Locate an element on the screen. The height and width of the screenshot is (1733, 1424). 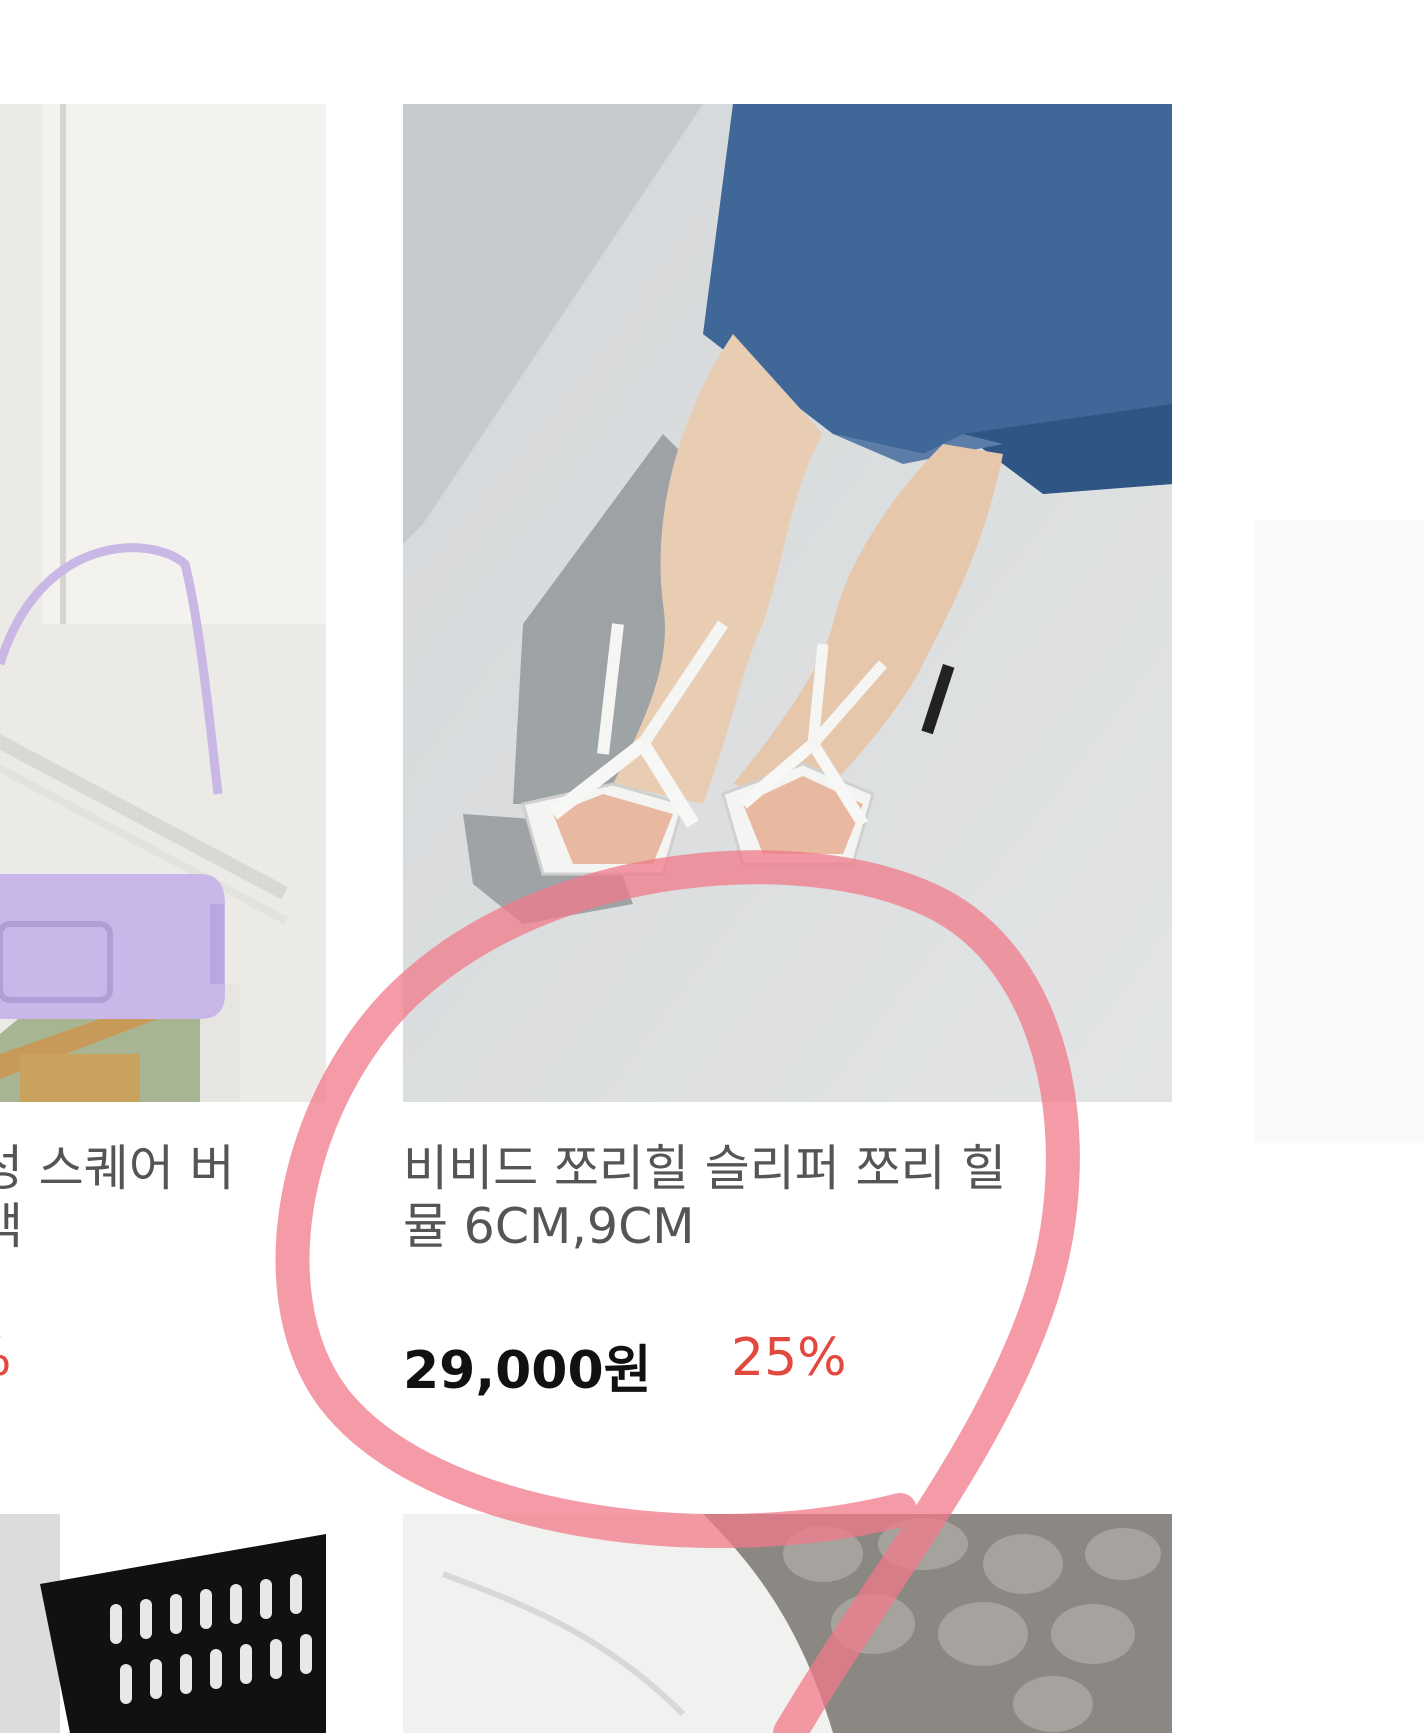
product-title-line1: 성 스퀘어 버 is located at coordinates (117, 1168).